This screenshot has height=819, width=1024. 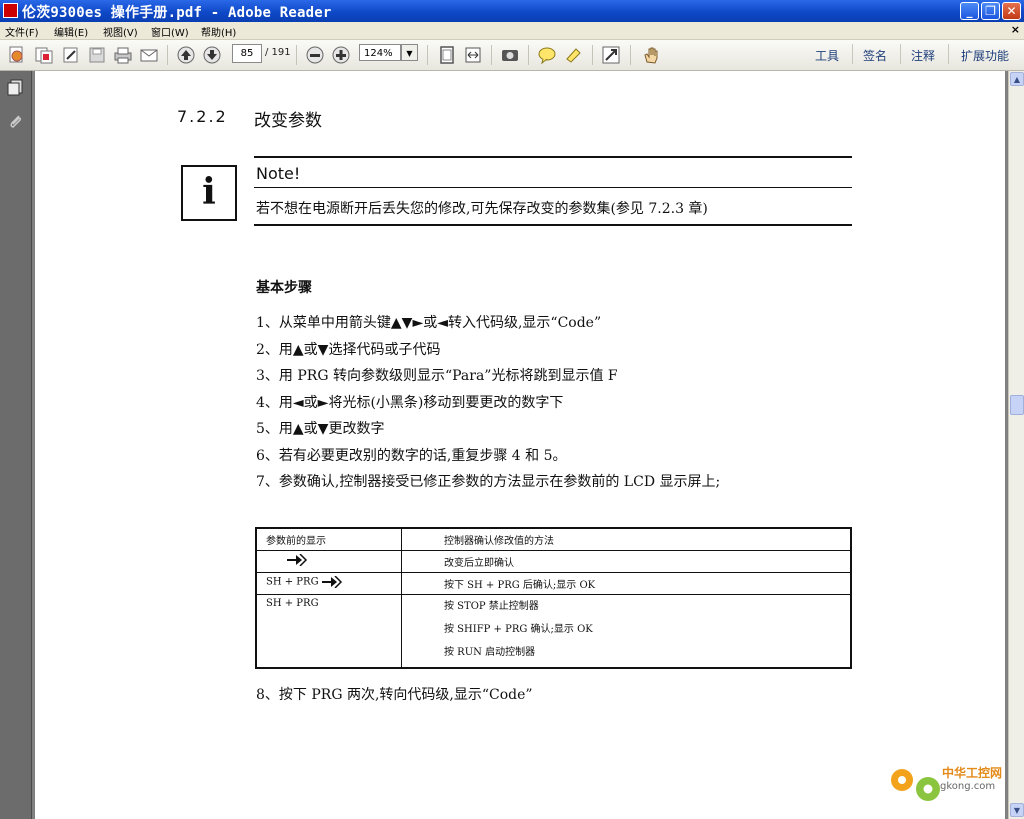 I want to click on highlight-icon, so click(x=573, y=55).